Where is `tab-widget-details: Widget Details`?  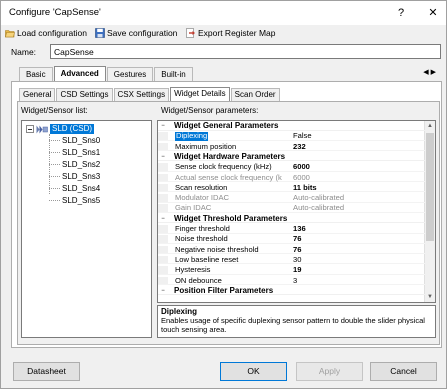
tab-widget-details: Widget Details is located at coordinates (200, 94).